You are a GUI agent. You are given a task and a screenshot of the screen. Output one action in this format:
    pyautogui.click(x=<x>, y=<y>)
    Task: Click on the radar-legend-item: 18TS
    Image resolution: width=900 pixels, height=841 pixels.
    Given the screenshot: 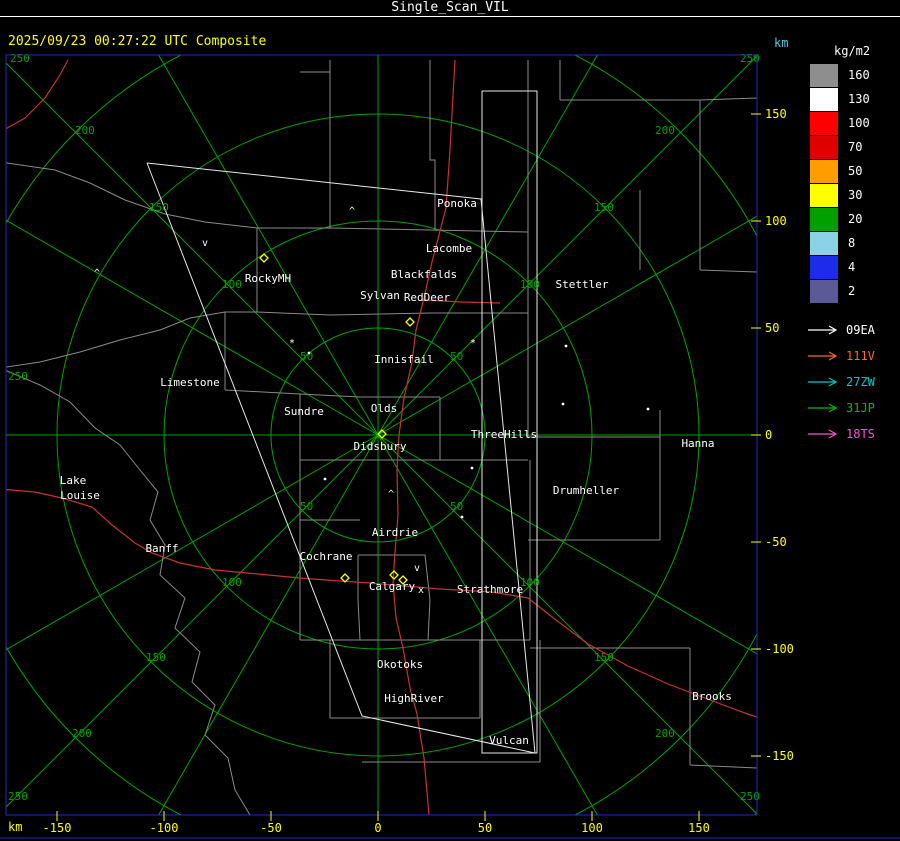 What is the action you would take?
    pyautogui.click(x=853, y=434)
    